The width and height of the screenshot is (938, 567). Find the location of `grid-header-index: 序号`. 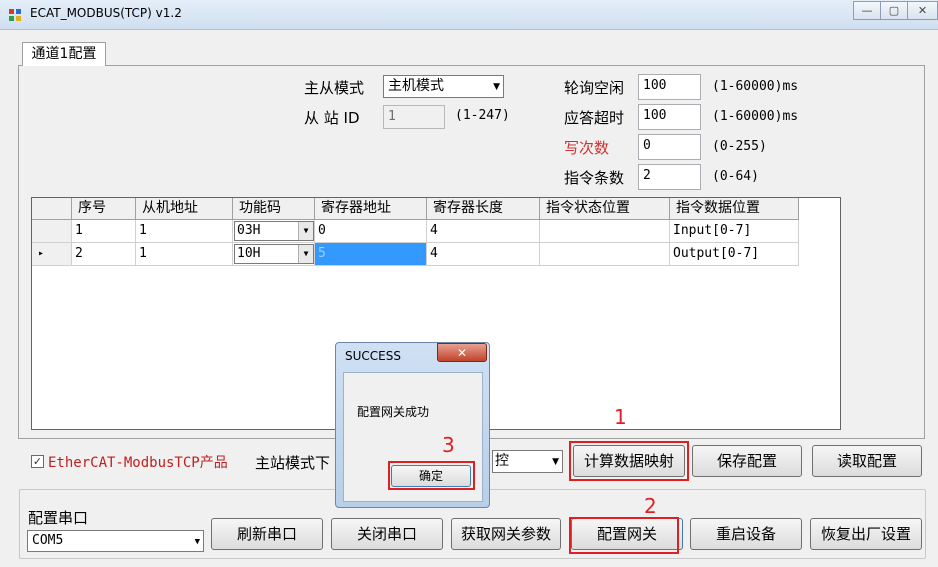

grid-header-index: 序号 is located at coordinates (104, 209).